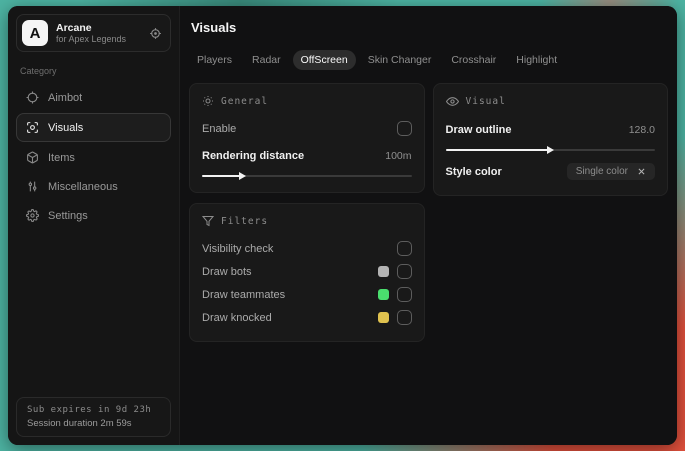  What do you see at coordinates (155, 33) in the screenshot?
I see `target-icon` at bounding box center [155, 33].